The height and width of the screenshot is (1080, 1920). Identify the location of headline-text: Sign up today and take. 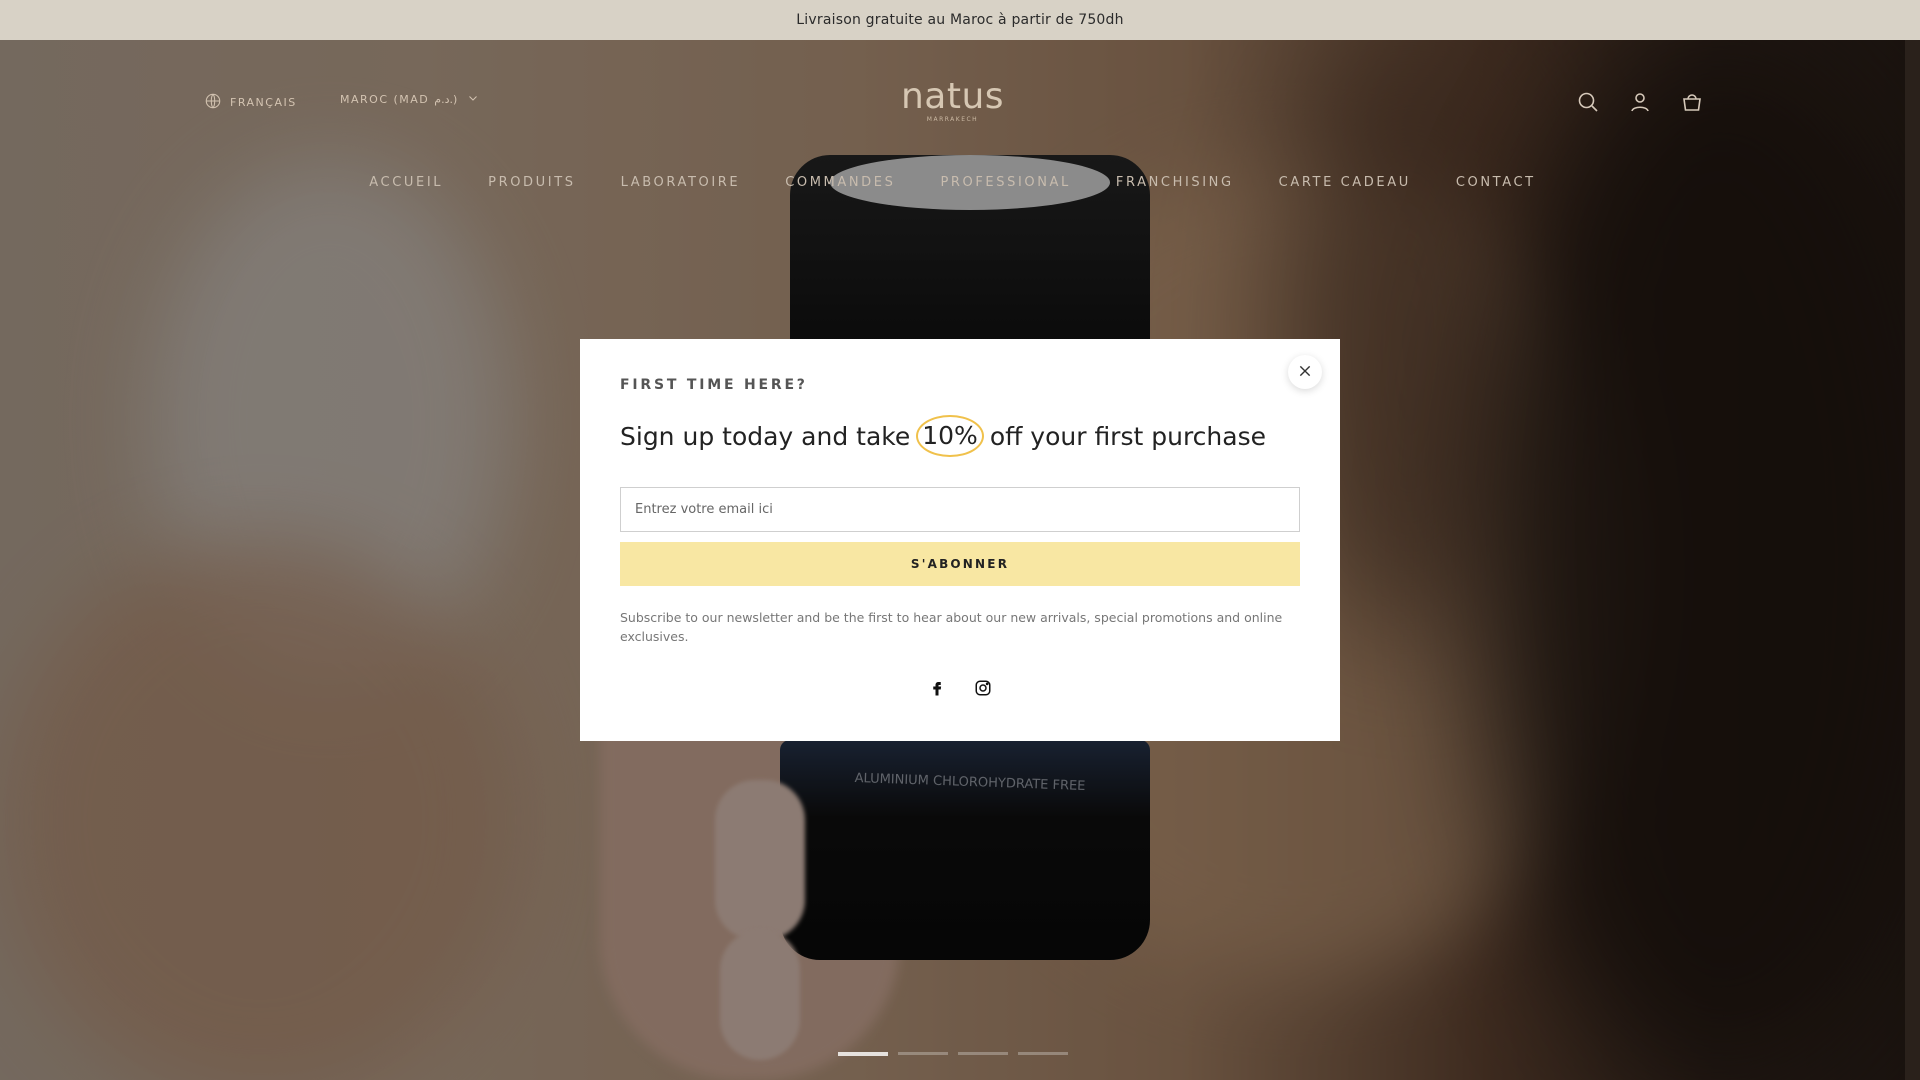
(765, 436).